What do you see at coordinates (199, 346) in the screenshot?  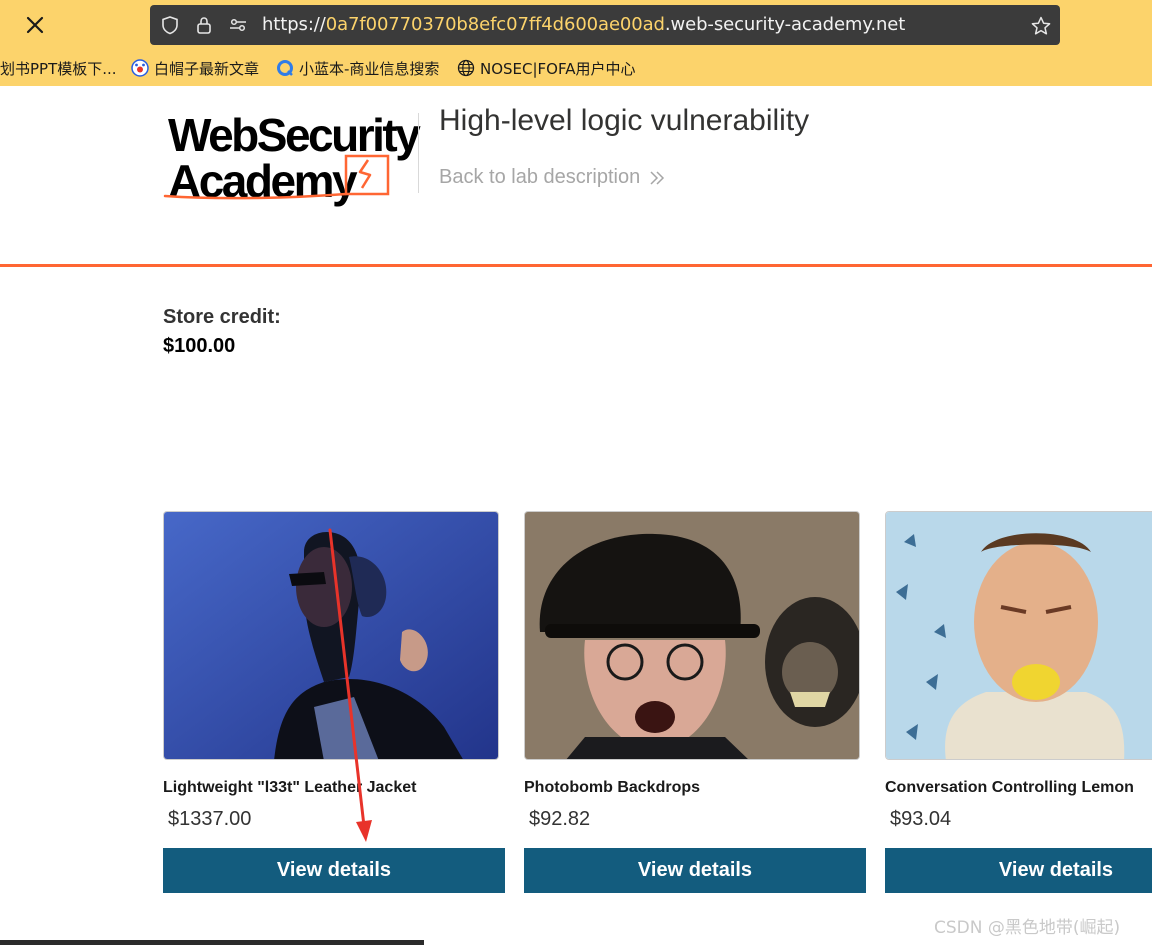 I see `store-credit-value: $100.00` at bounding box center [199, 346].